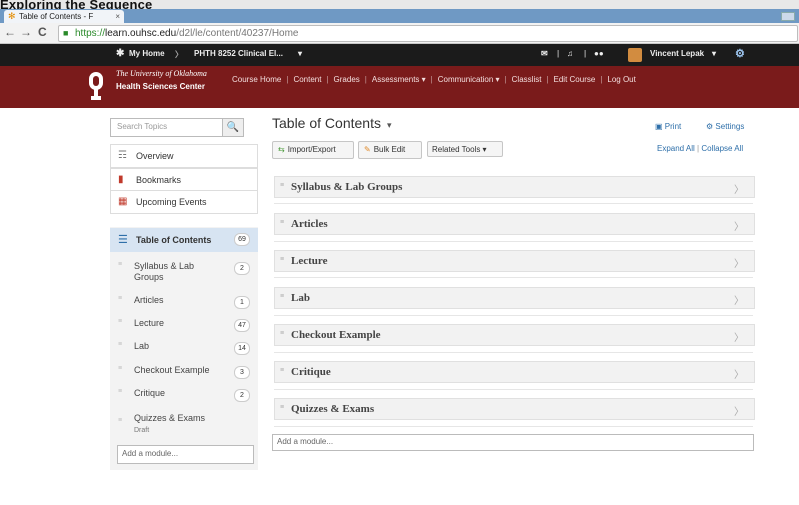 This screenshot has height=505, width=799. I want to click on list-icon: ☰, so click(123, 240).